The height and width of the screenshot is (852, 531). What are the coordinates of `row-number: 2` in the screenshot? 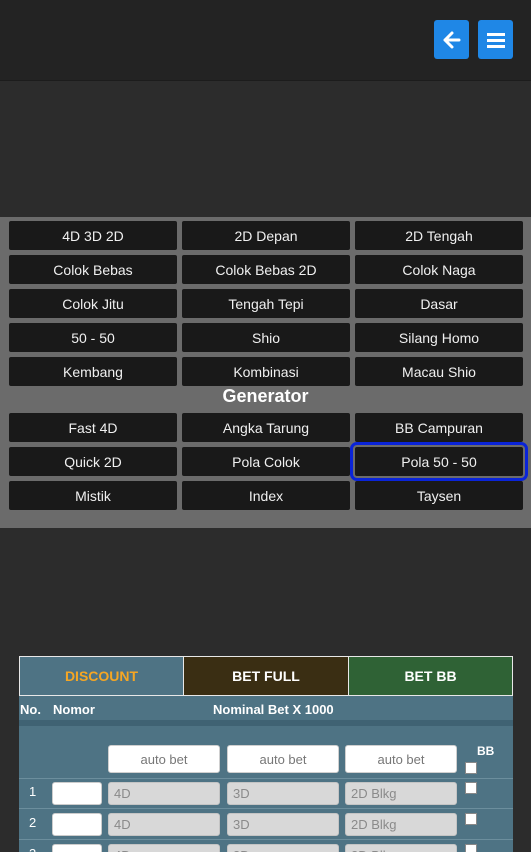 It's located at (33, 822).